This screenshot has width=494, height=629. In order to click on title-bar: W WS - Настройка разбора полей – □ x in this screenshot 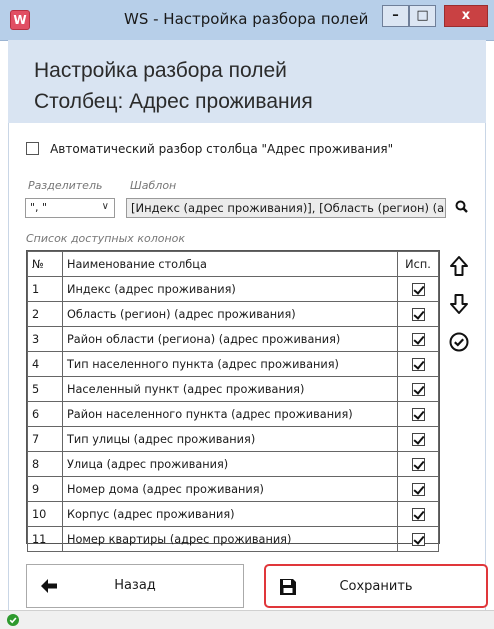, I will do `click(247, 20)`.